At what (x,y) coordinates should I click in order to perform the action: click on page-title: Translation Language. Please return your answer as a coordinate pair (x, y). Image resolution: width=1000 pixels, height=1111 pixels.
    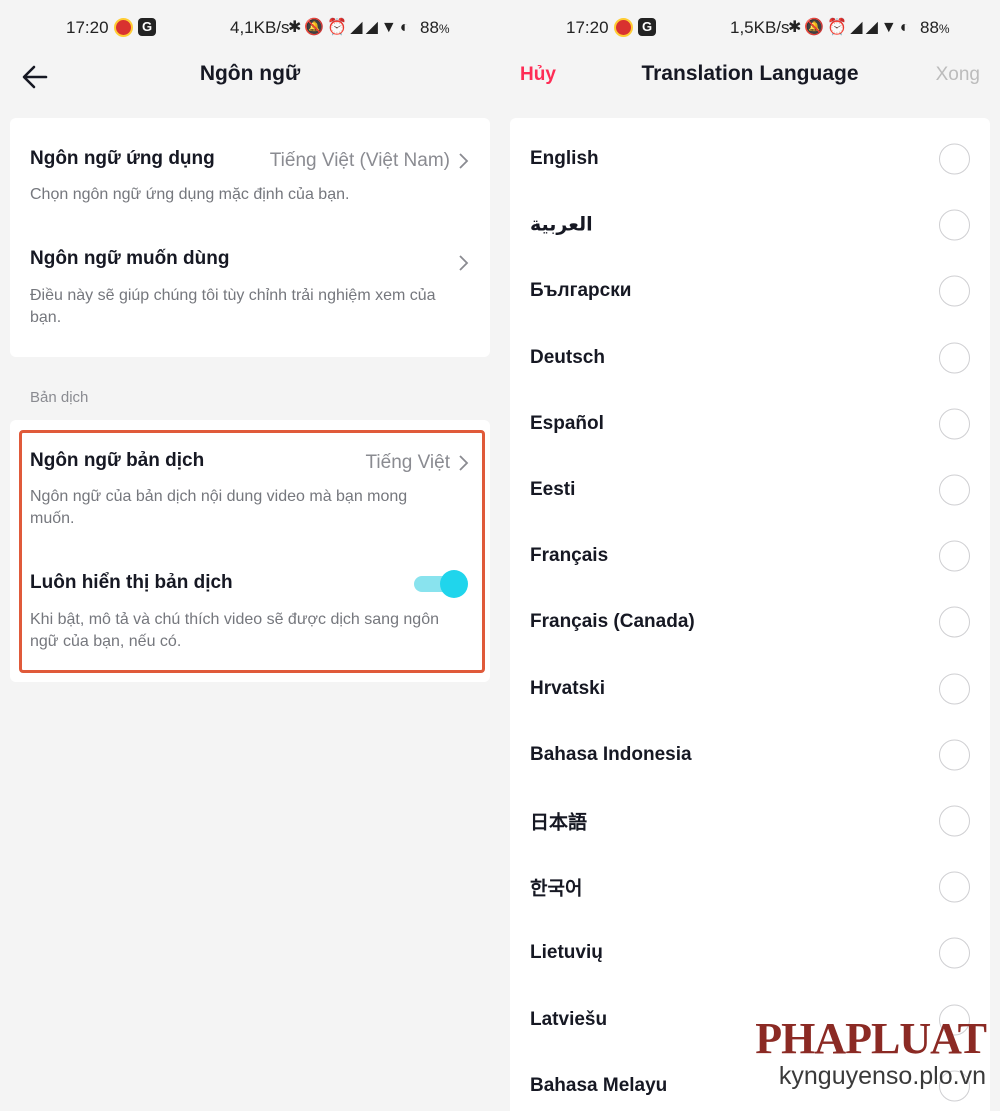
    Looking at the image, I should click on (750, 73).